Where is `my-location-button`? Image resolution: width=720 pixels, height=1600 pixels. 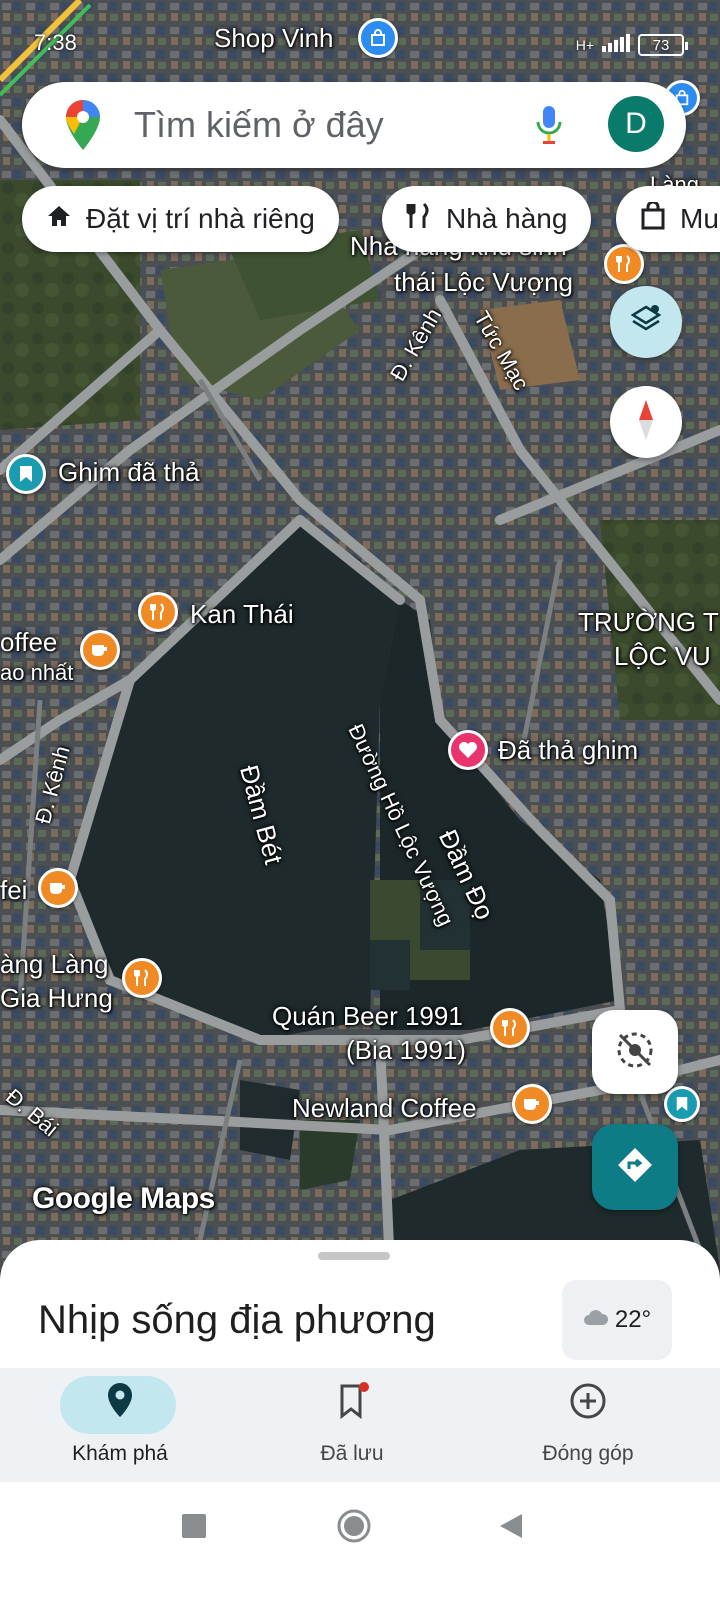
my-location-button is located at coordinates (635, 1052).